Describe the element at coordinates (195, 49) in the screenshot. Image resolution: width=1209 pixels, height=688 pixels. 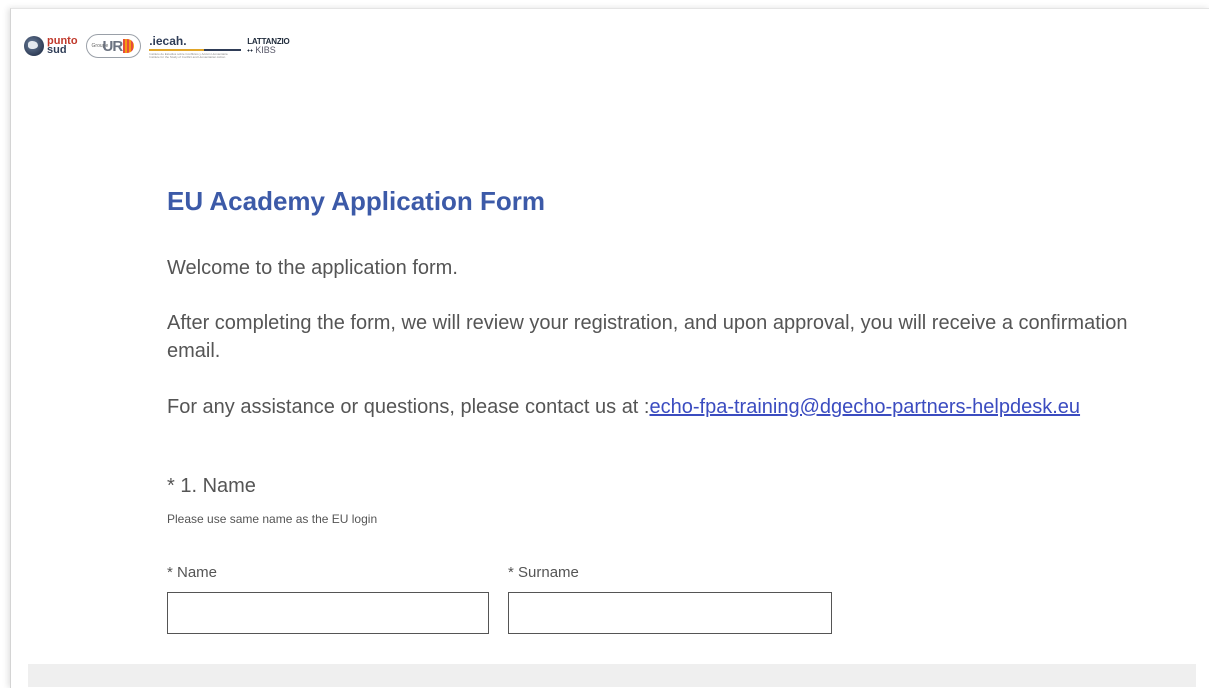
I see `iecah-underline` at that location.